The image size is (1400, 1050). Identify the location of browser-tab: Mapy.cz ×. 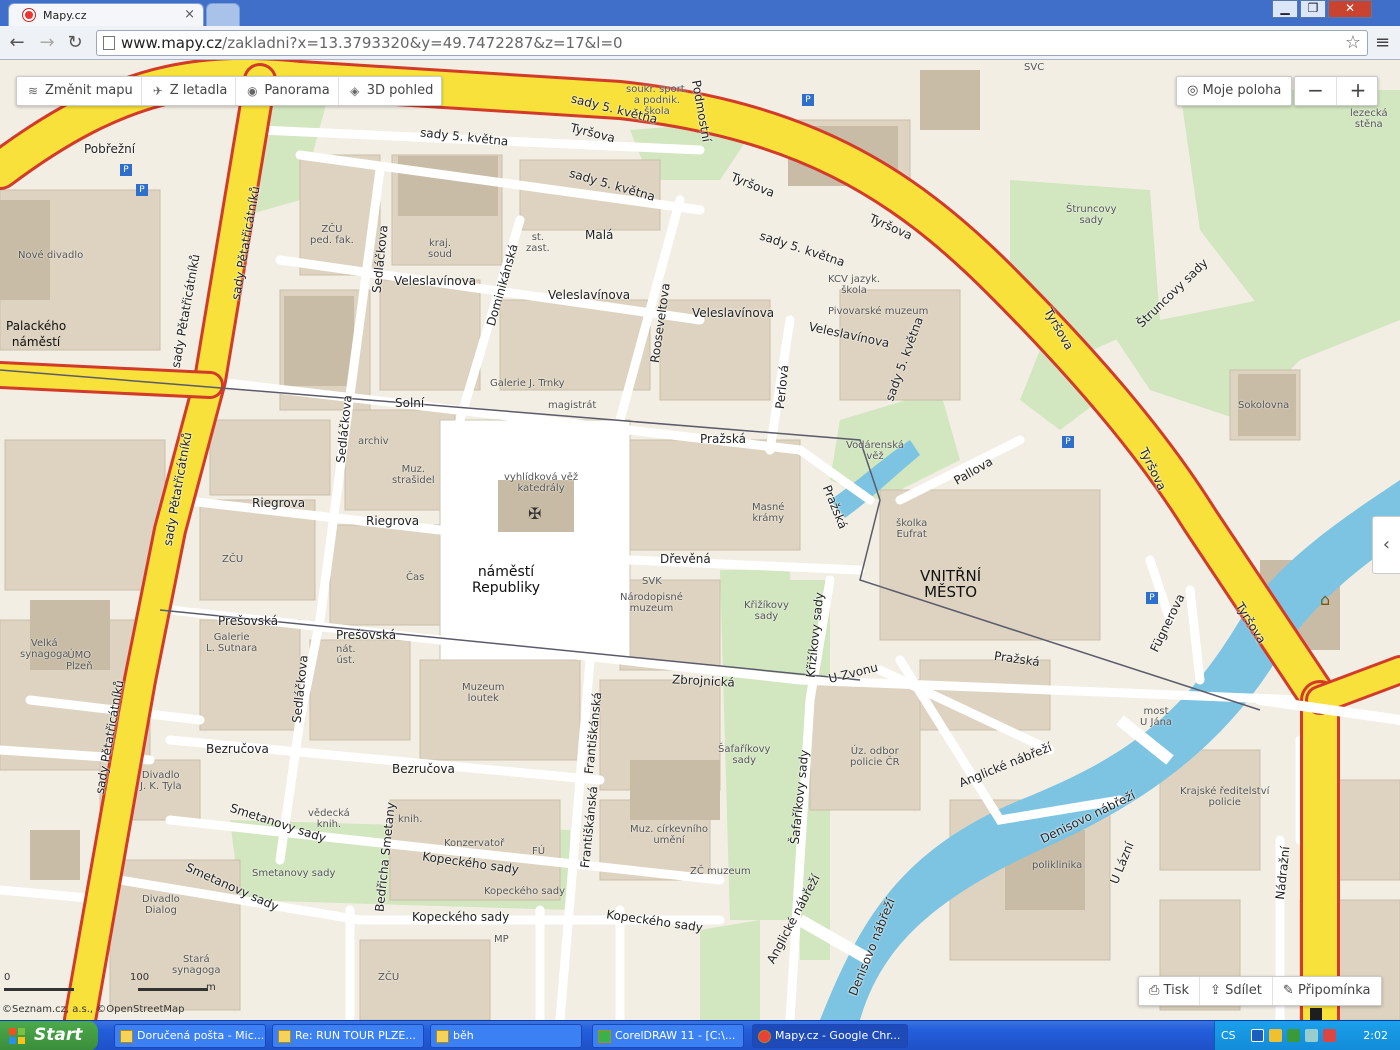
(106, 14).